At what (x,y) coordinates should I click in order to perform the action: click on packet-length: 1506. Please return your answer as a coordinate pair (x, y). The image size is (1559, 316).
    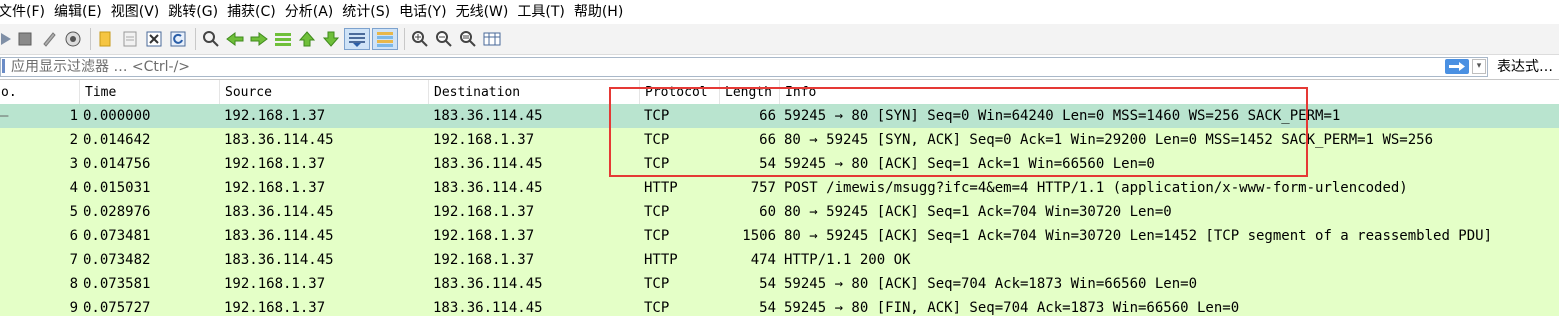
    Looking at the image, I should click on (759, 236).